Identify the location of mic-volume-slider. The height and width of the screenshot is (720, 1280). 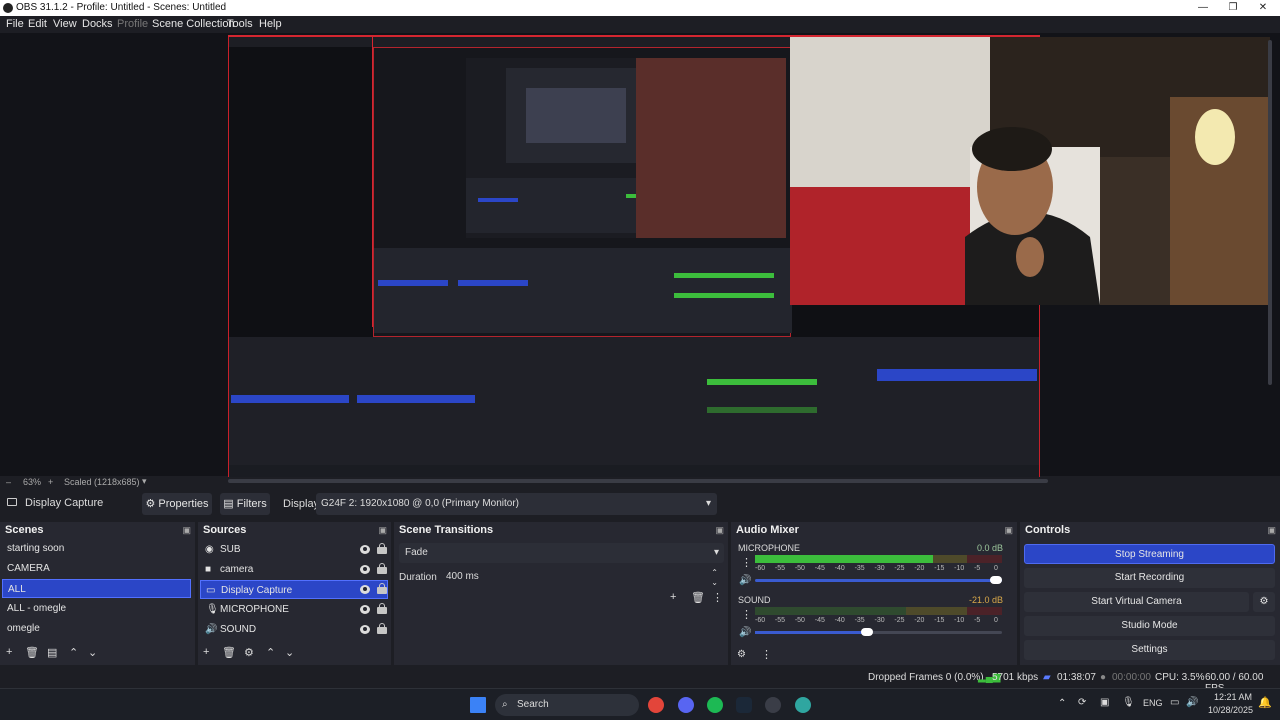
(878, 580).